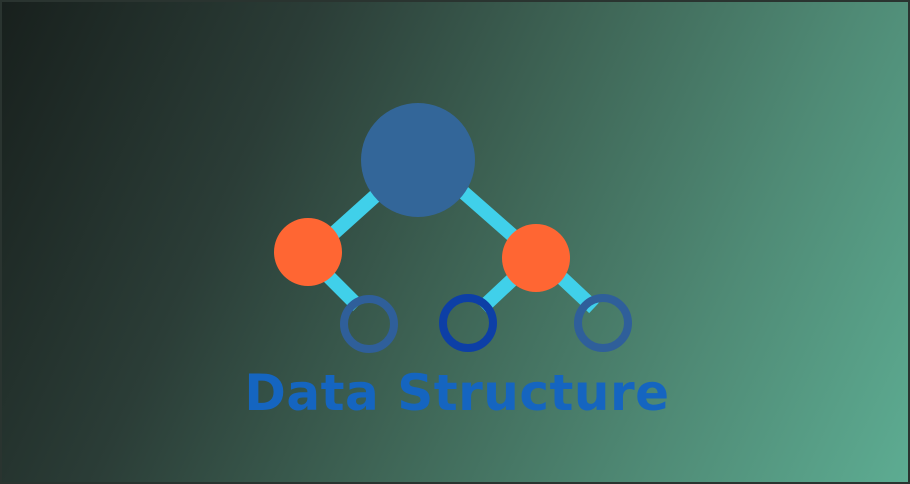 Image resolution: width=910 pixels, height=484 pixels. I want to click on right-child-node, so click(536, 258).